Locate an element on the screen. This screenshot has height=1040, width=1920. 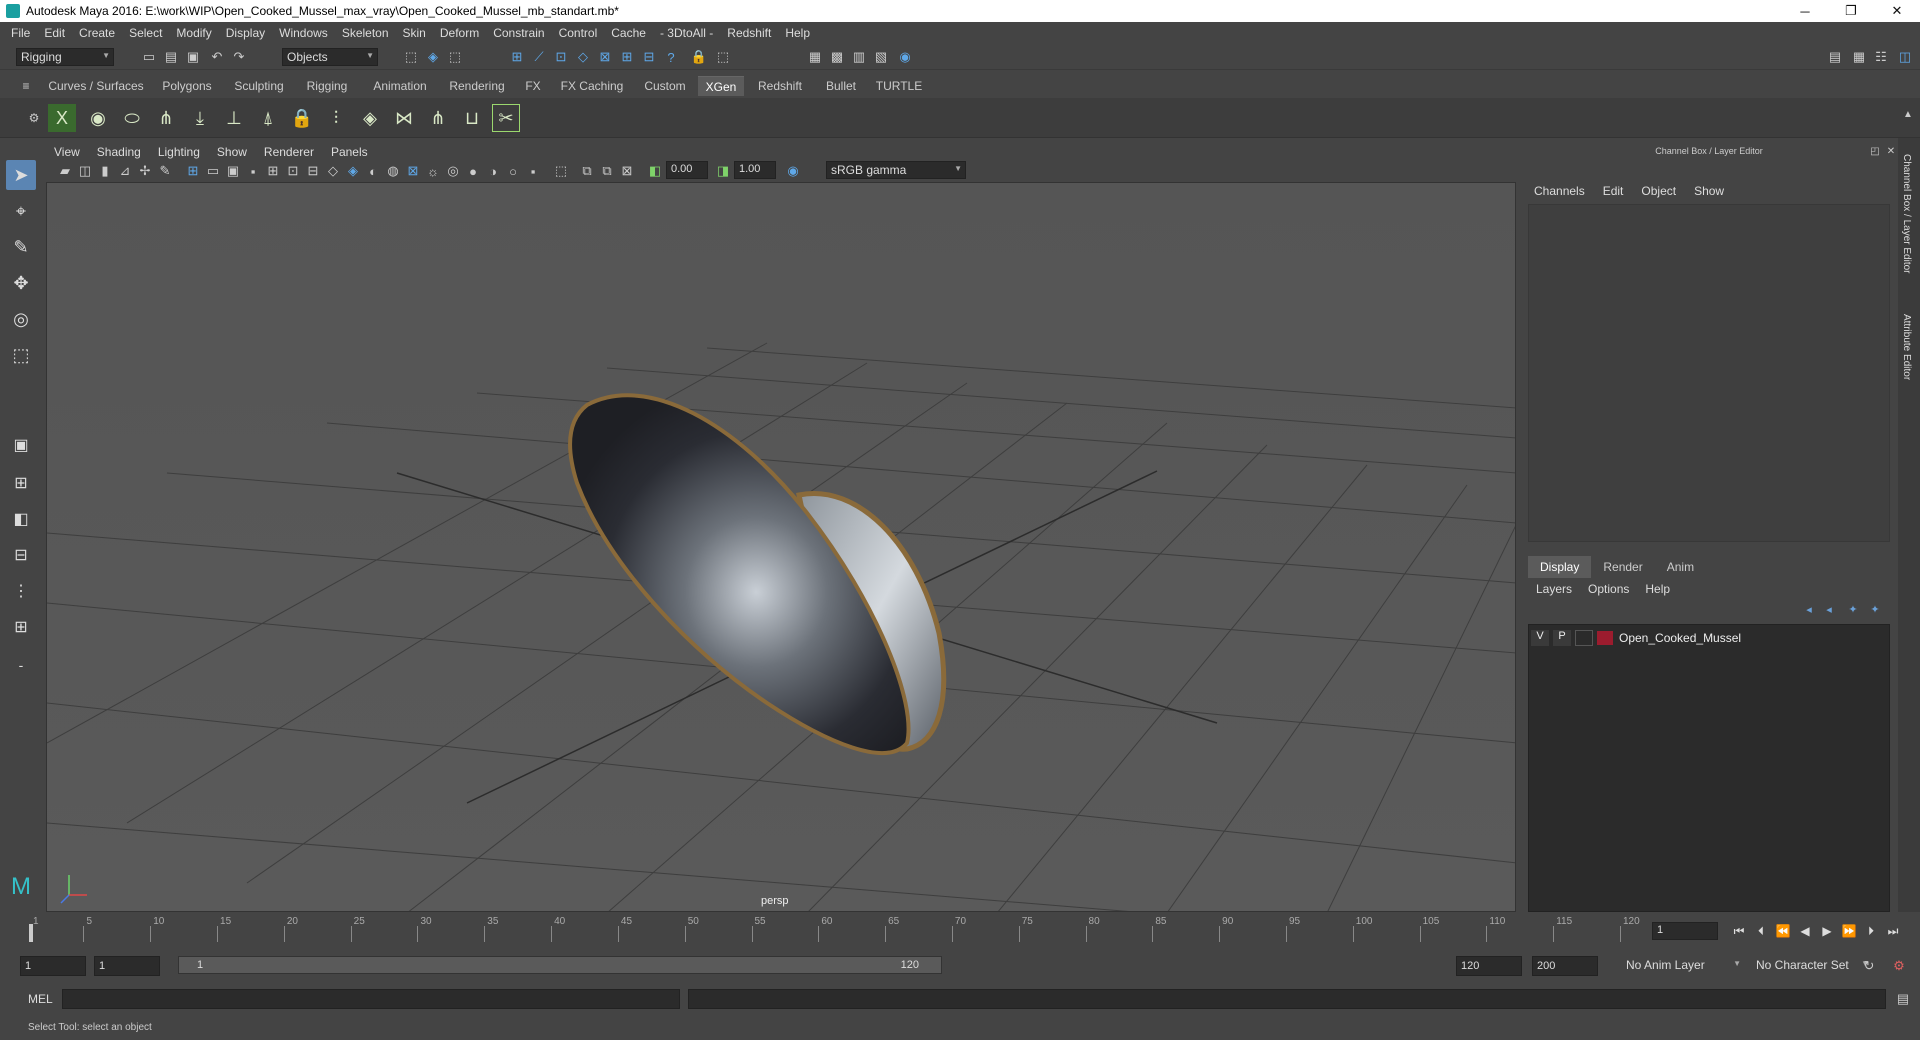
layout-options-icon: - is located at coordinates (21, 665).